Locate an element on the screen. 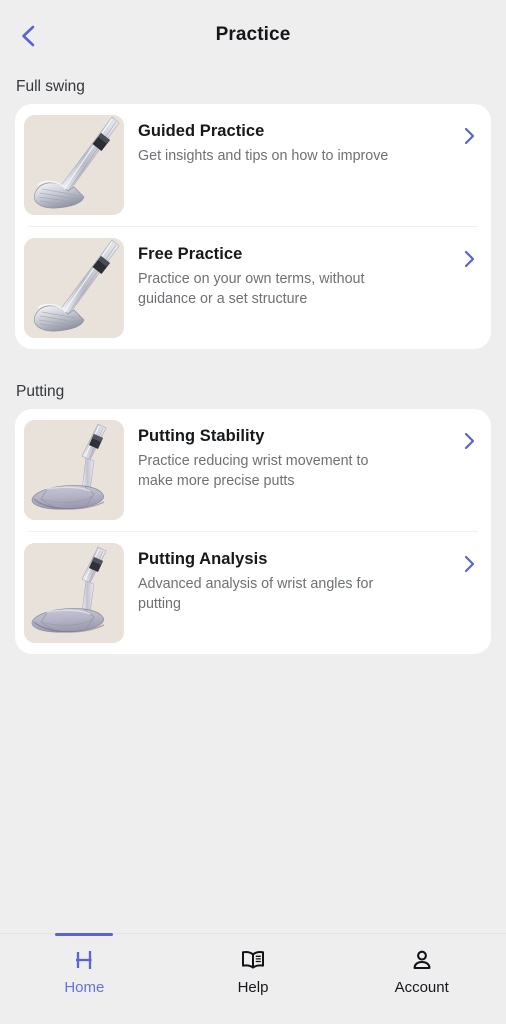  tab-account-label: Account is located at coordinates (421, 987).